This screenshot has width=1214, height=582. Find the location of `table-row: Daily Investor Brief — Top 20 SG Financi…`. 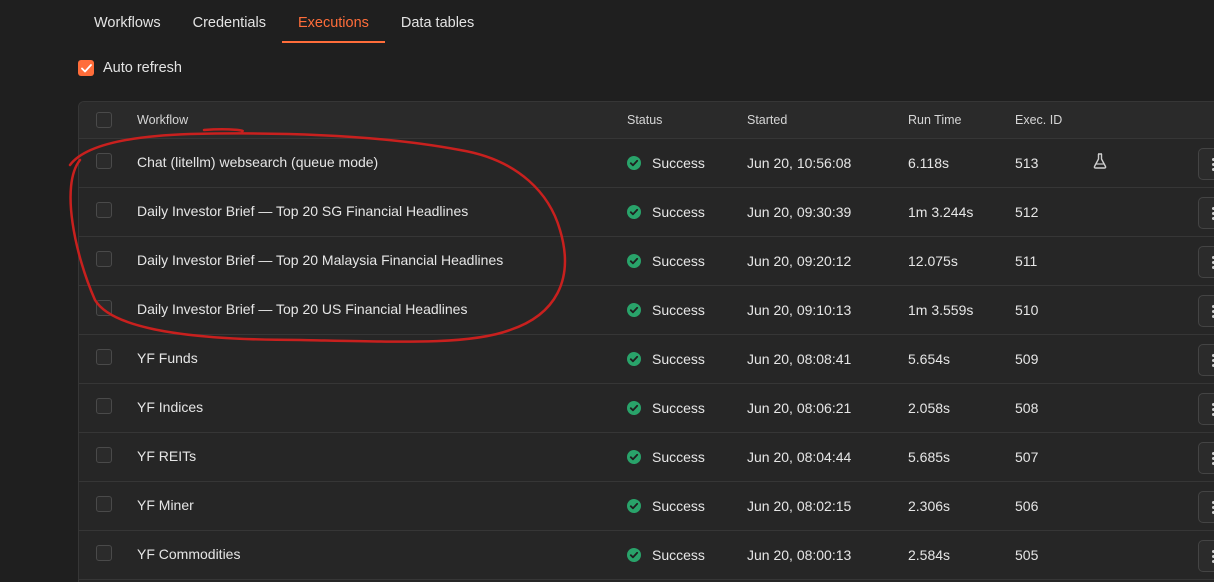

table-row: Daily Investor Brief — Top 20 SG Financi… is located at coordinates (646, 212).